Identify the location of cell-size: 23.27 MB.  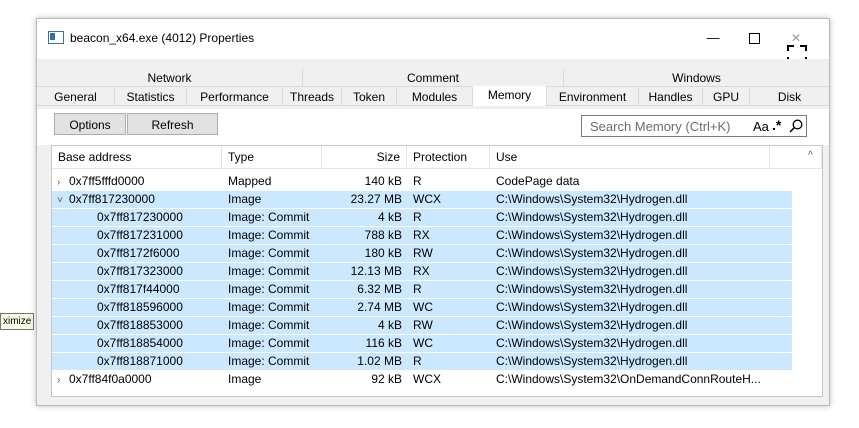
(376, 199).